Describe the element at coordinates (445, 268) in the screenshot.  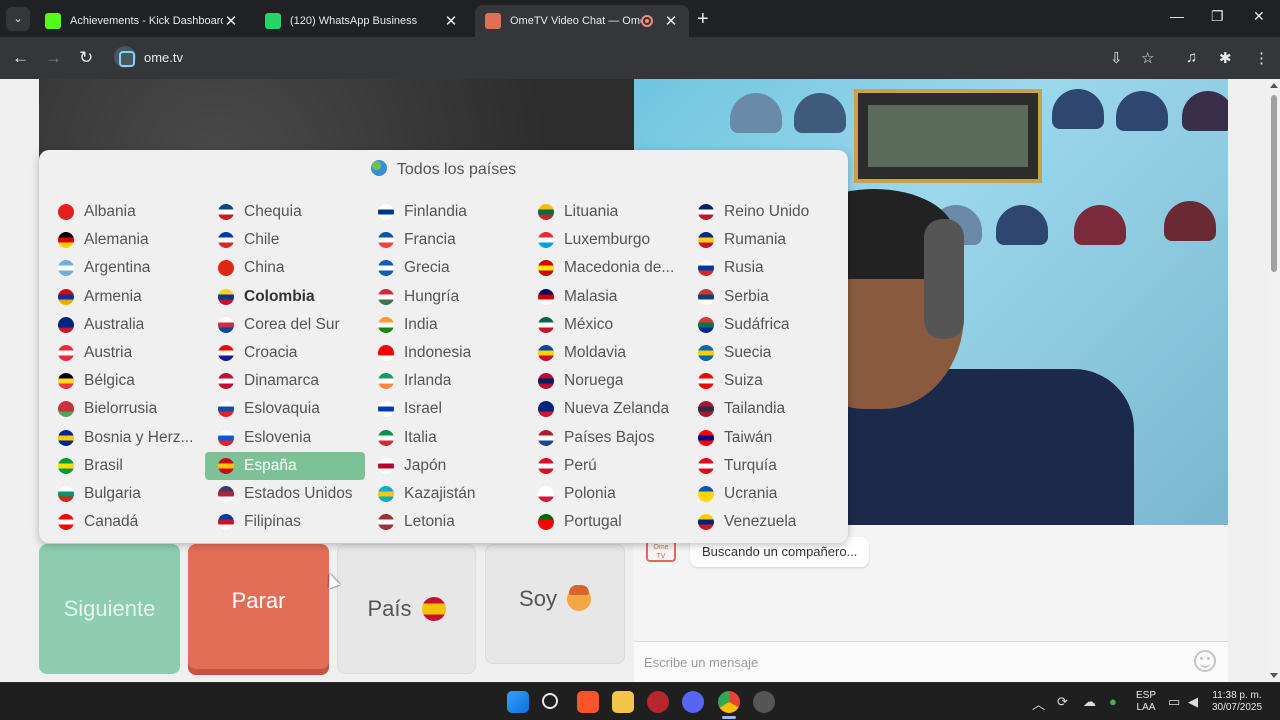
I see `country-option: Grecia` at that location.